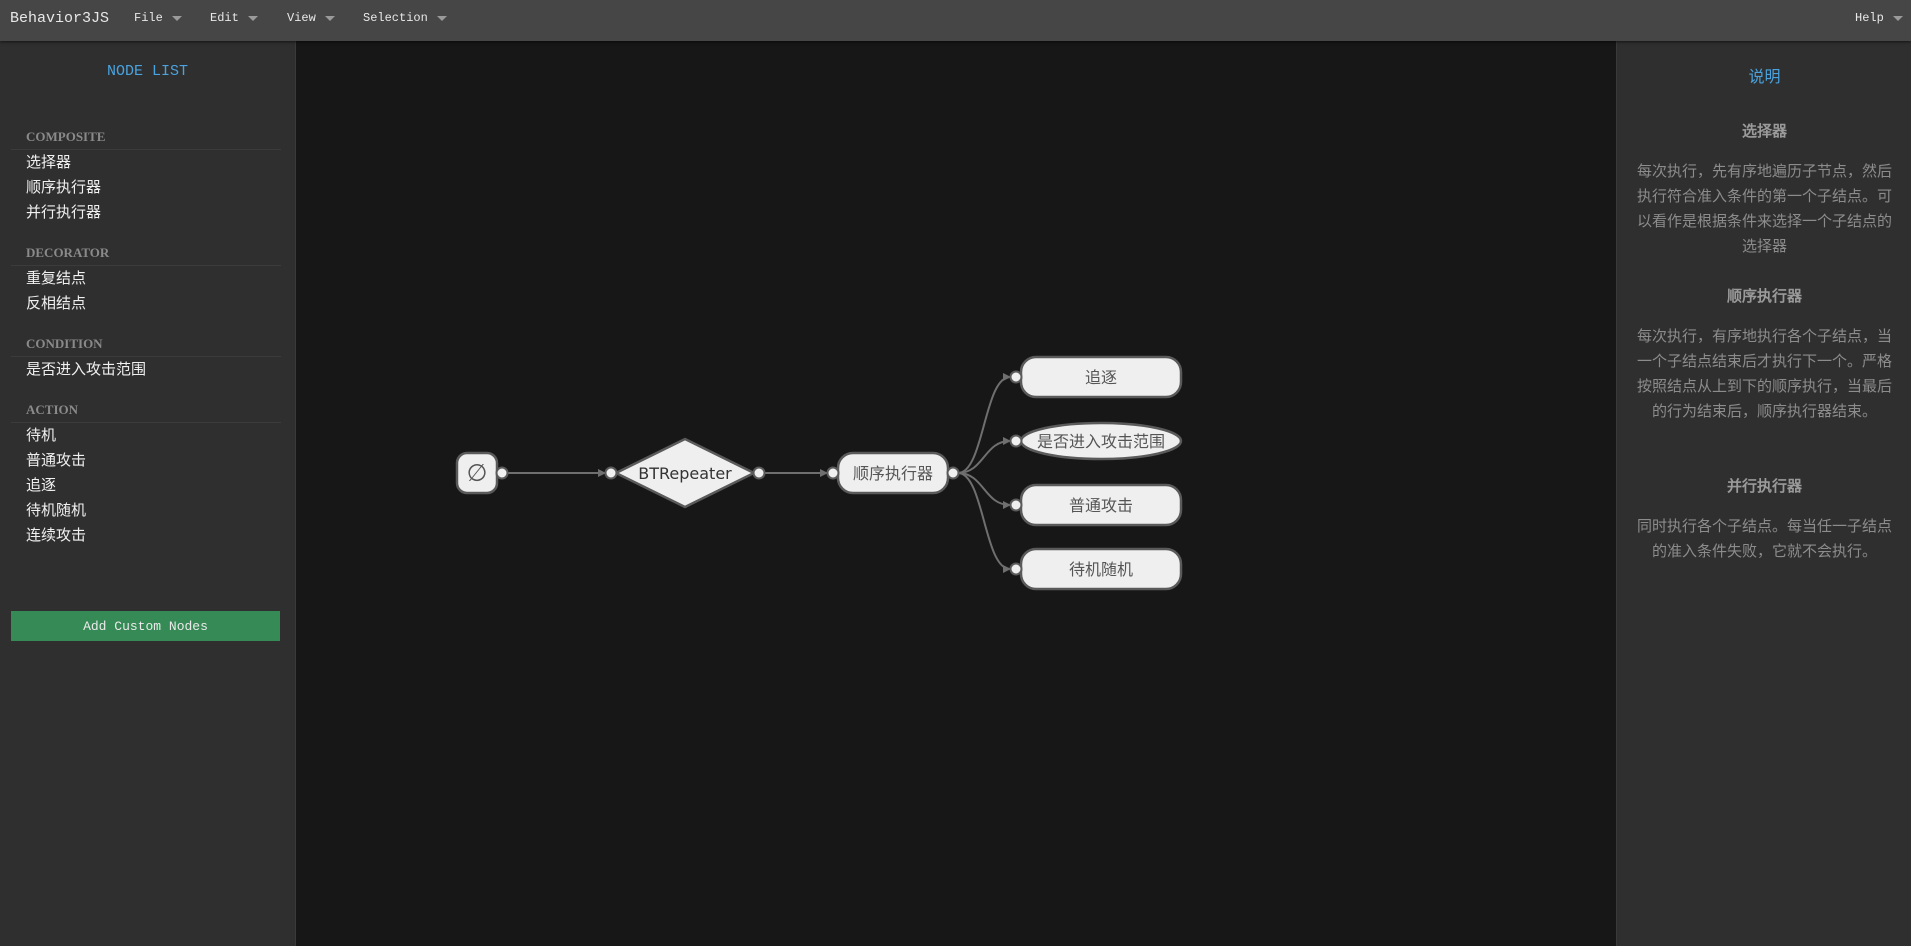  Describe the element at coordinates (1764, 76) in the screenshot. I see `panel-title: 说明` at that location.